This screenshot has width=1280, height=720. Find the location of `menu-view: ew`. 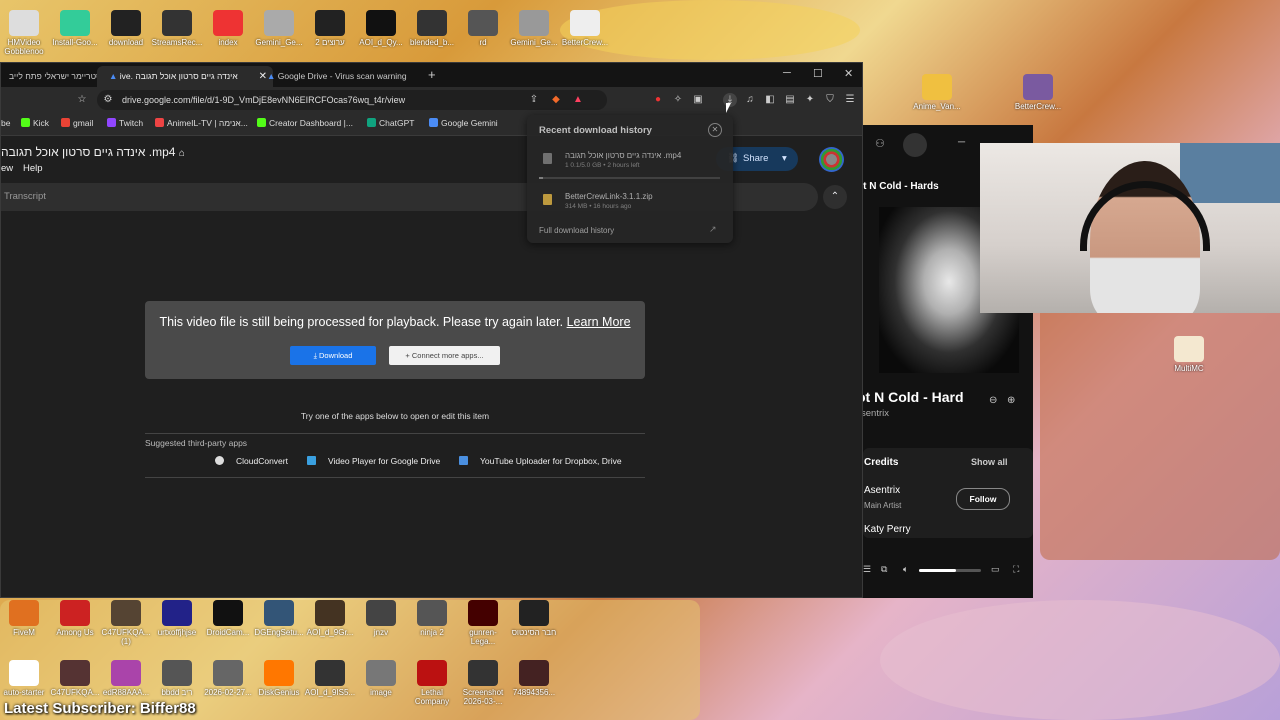

menu-view: ew is located at coordinates (7, 168).